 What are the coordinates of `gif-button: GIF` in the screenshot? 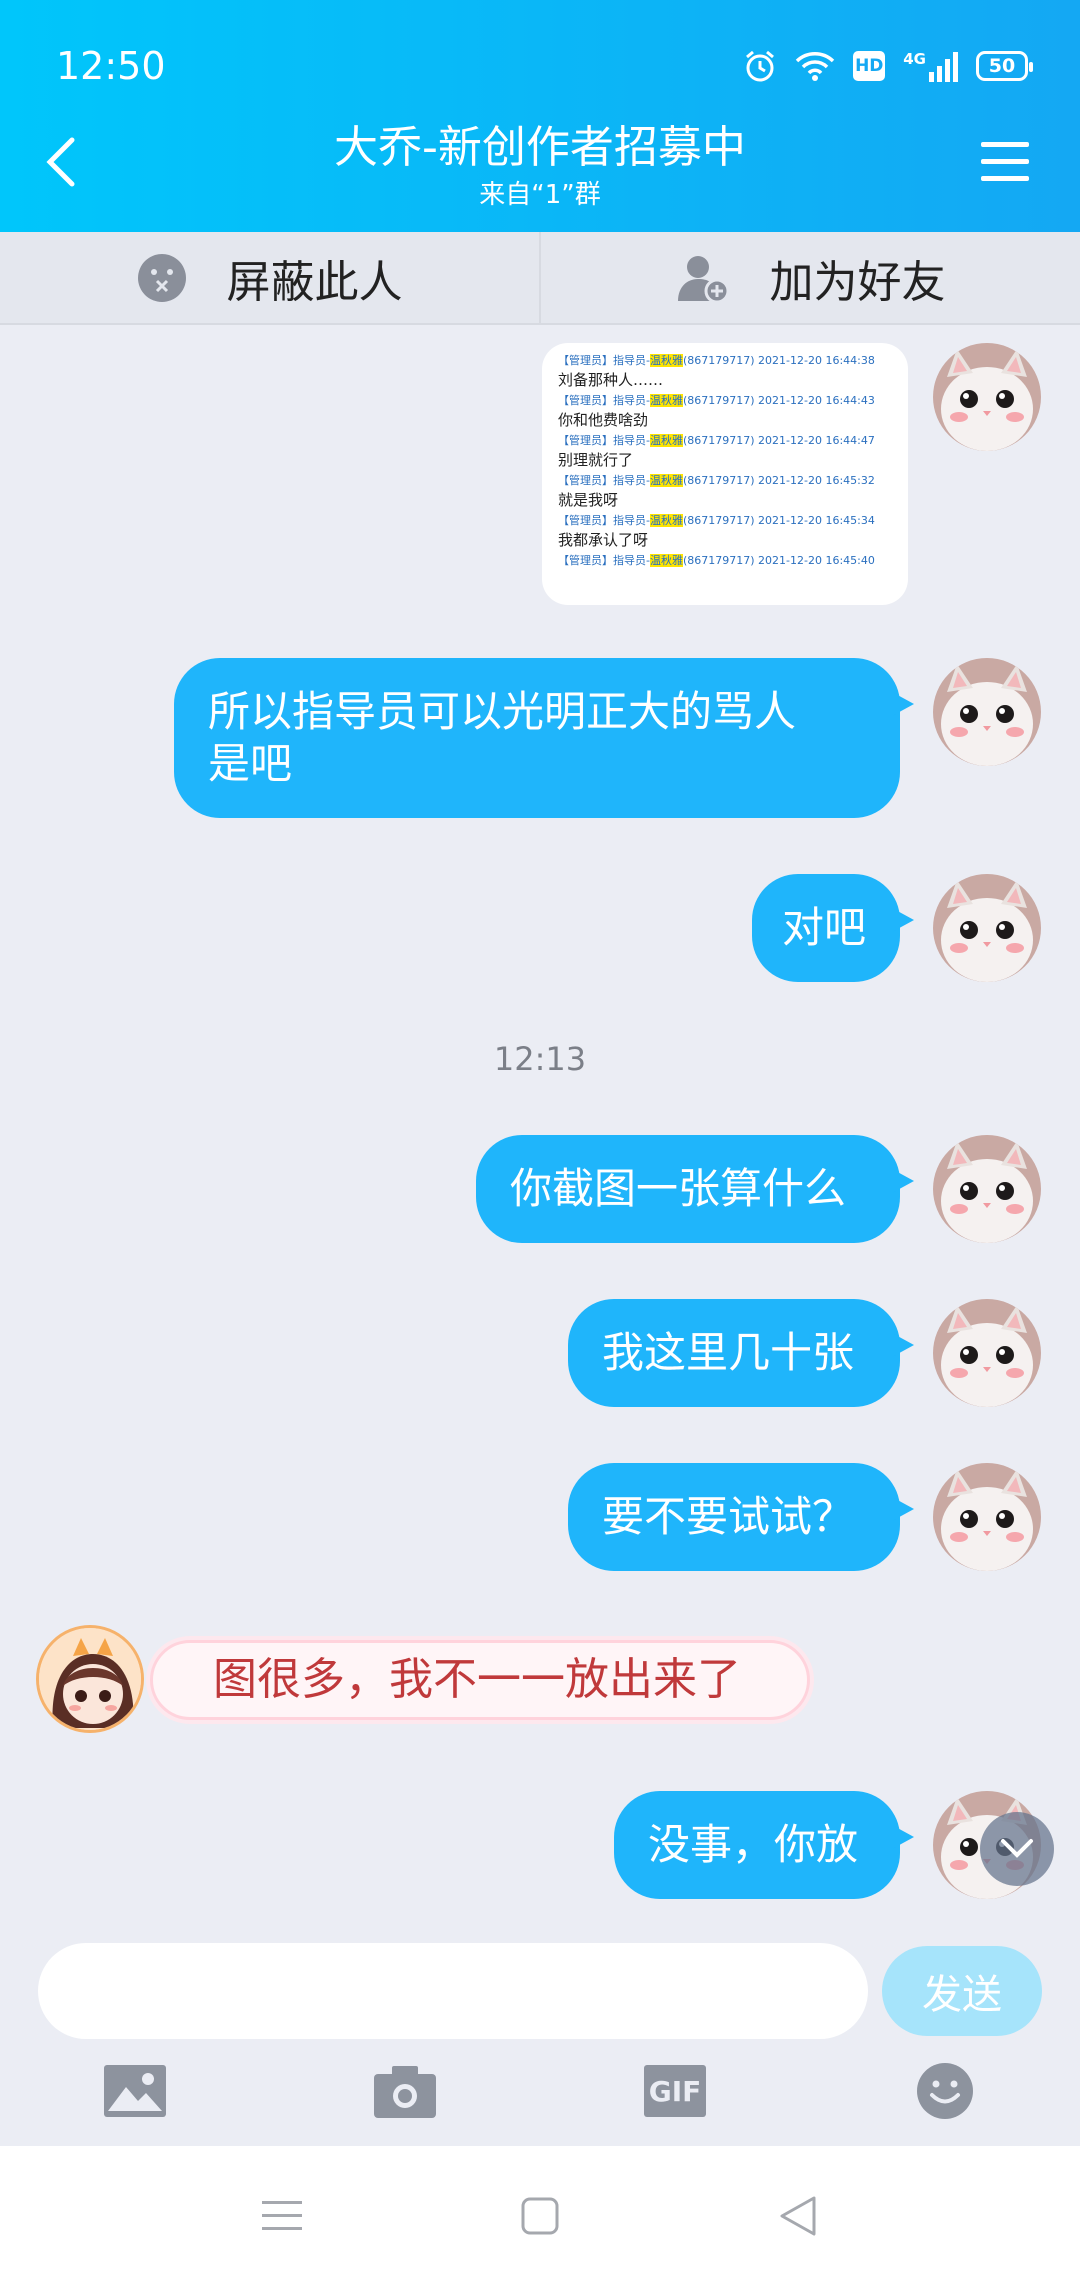 It's located at (675, 2091).